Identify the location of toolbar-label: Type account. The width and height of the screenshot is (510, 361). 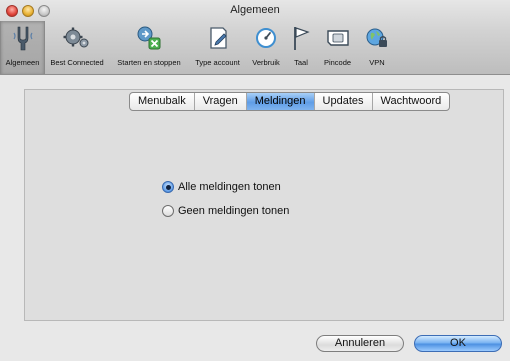
(217, 62).